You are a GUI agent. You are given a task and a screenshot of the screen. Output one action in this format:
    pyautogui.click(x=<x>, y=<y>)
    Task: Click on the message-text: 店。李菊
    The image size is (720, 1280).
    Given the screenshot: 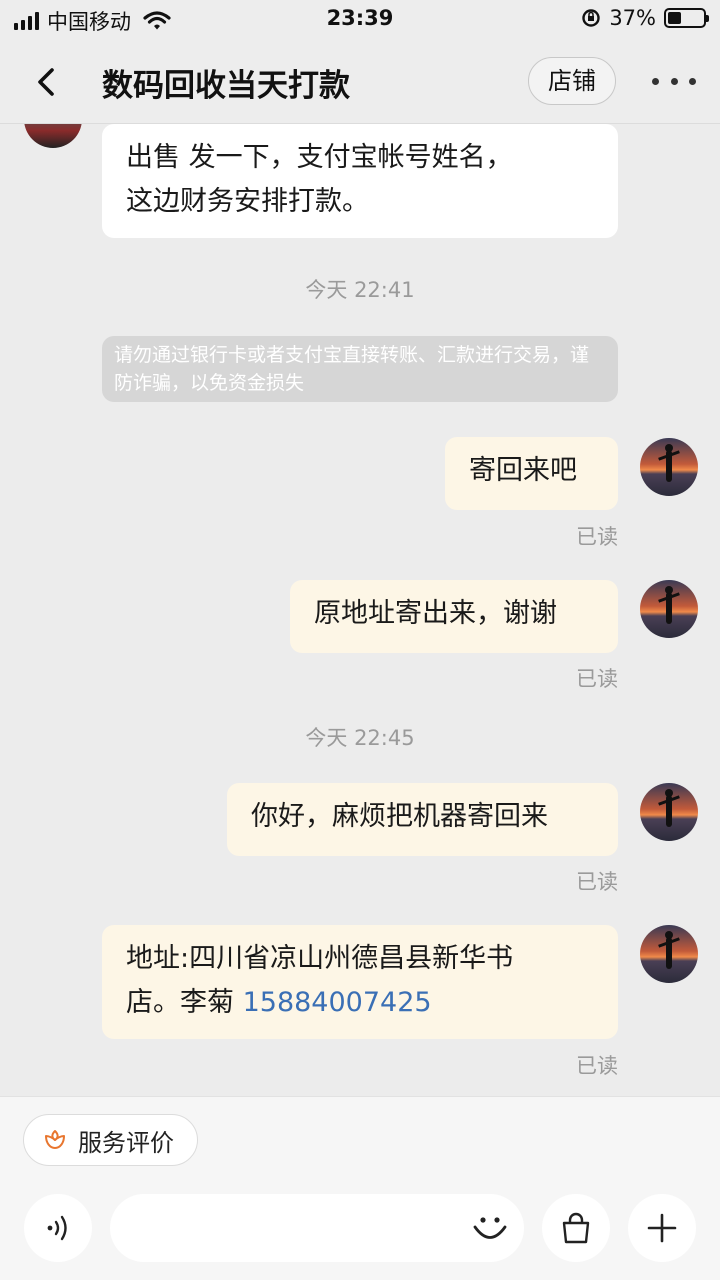 What is the action you would take?
    pyautogui.click(x=184, y=1002)
    